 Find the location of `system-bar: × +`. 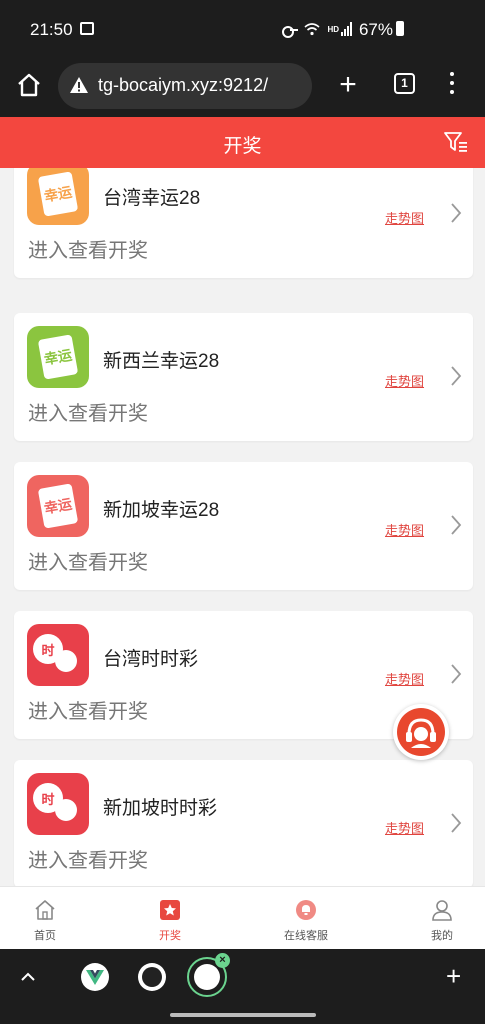

system-bar: × + is located at coordinates (242, 986).